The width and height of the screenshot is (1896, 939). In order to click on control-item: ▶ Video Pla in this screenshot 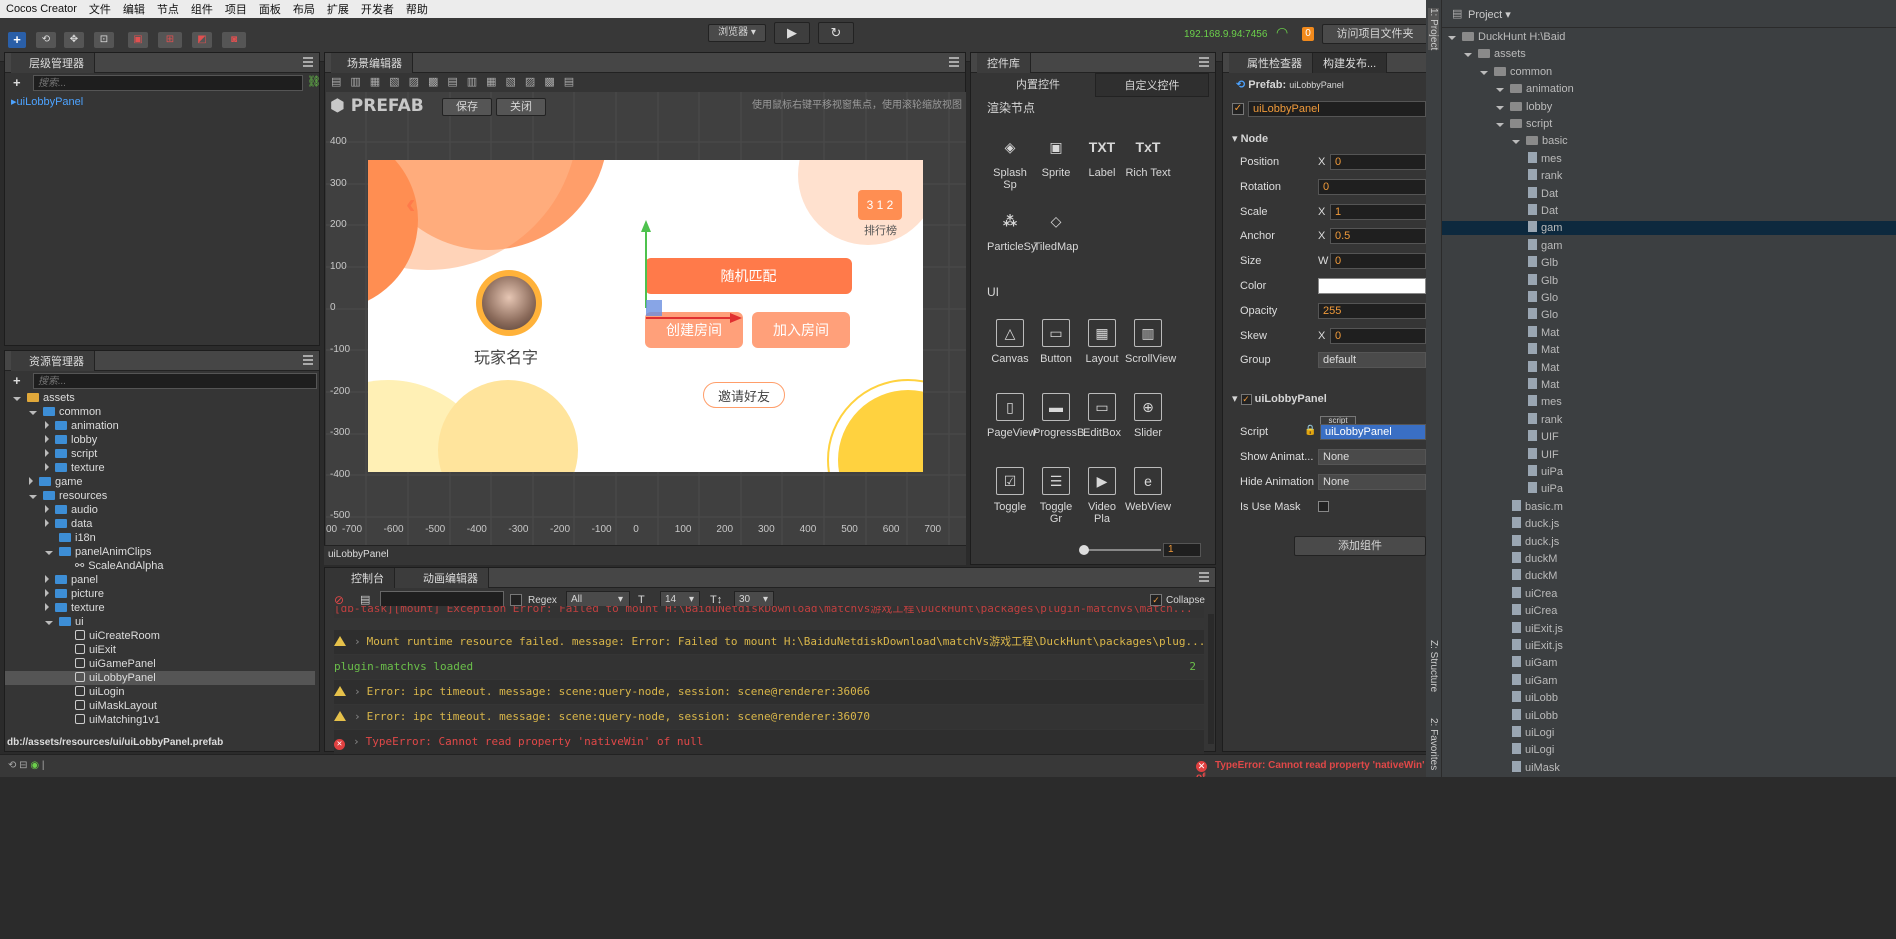, I will do `click(1102, 496)`.